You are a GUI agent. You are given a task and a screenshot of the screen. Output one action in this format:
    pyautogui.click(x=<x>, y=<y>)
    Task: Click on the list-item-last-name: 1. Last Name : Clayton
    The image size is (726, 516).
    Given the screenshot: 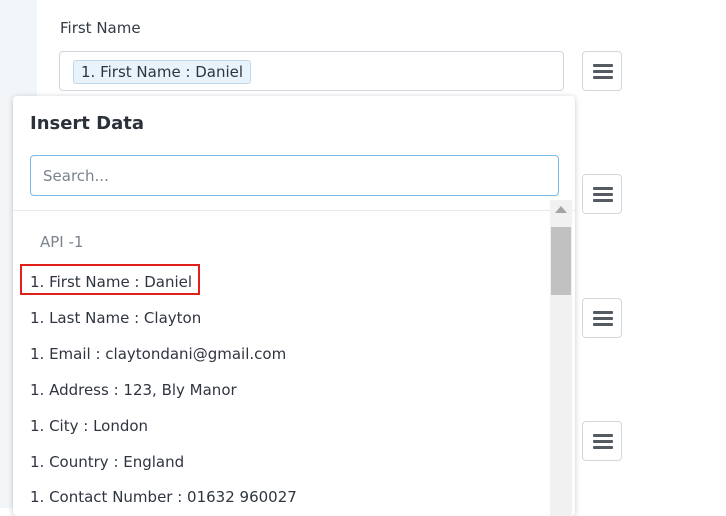 What is the action you would take?
    pyautogui.click(x=115, y=318)
    